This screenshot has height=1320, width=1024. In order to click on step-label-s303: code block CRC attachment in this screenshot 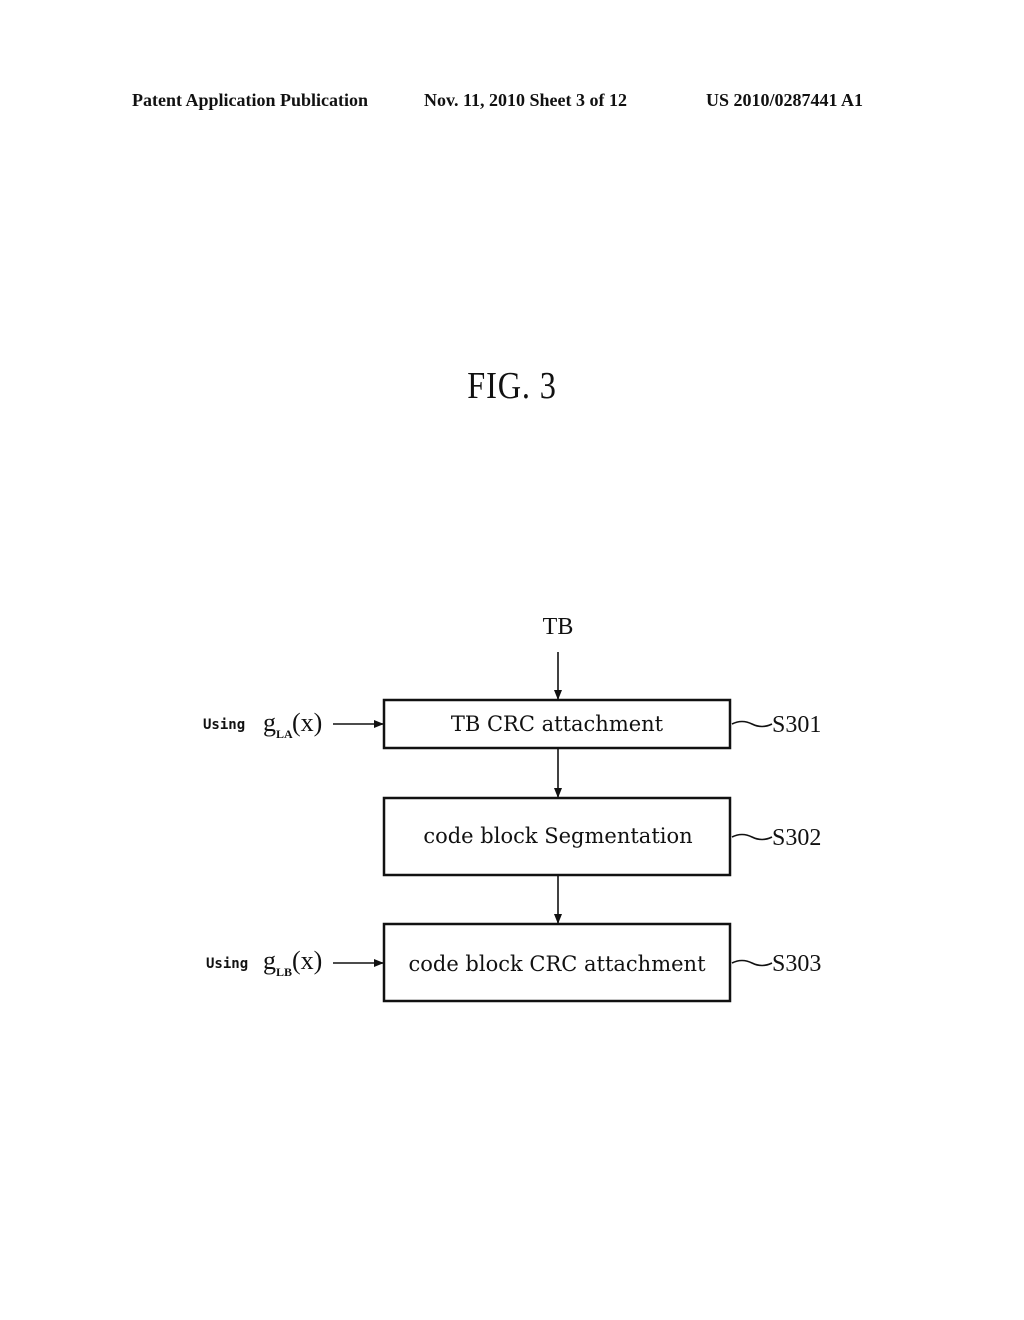, I will do `click(557, 964)`.